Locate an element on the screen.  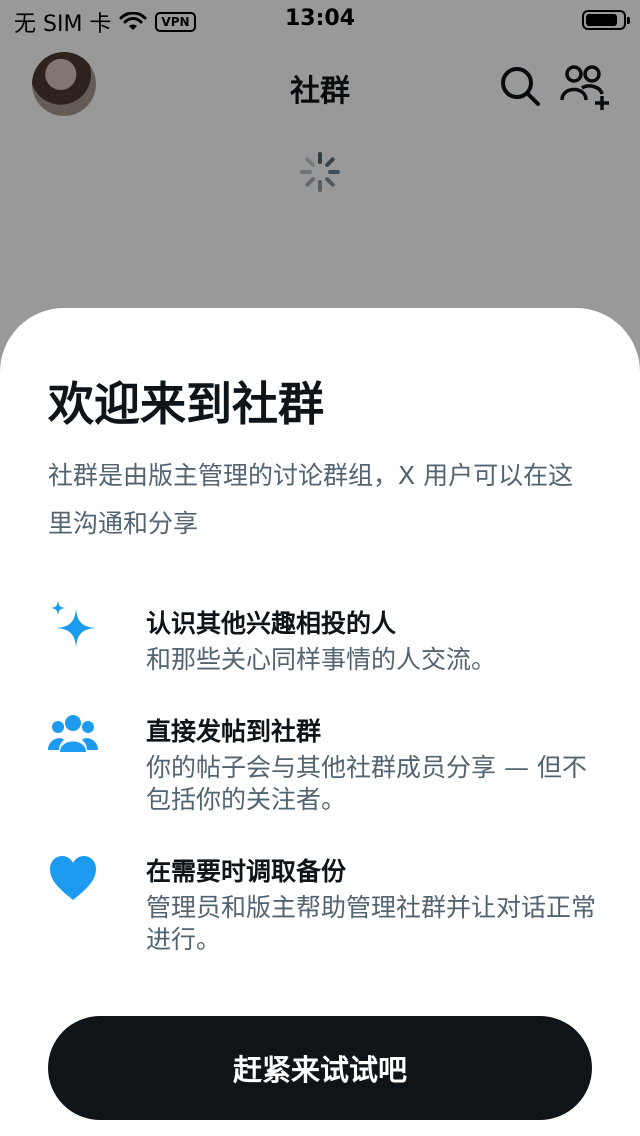
feature-title: 直接发帖到社群 is located at coordinates (234, 731).